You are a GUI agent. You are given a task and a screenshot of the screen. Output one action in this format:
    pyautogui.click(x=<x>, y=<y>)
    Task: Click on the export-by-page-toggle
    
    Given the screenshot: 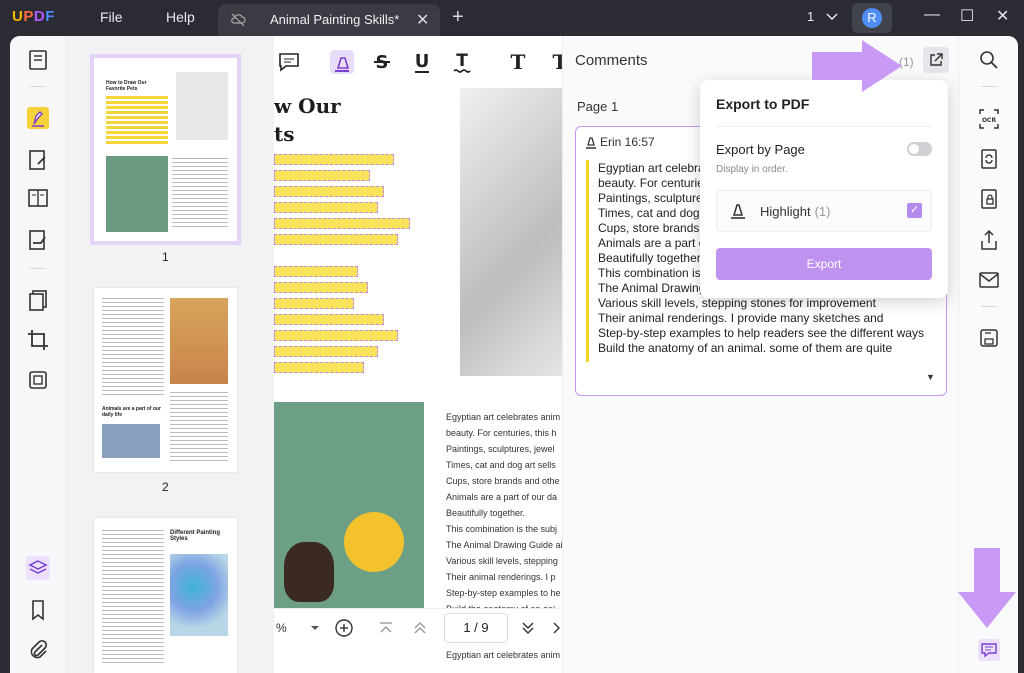 What is the action you would take?
    pyautogui.click(x=919, y=149)
    